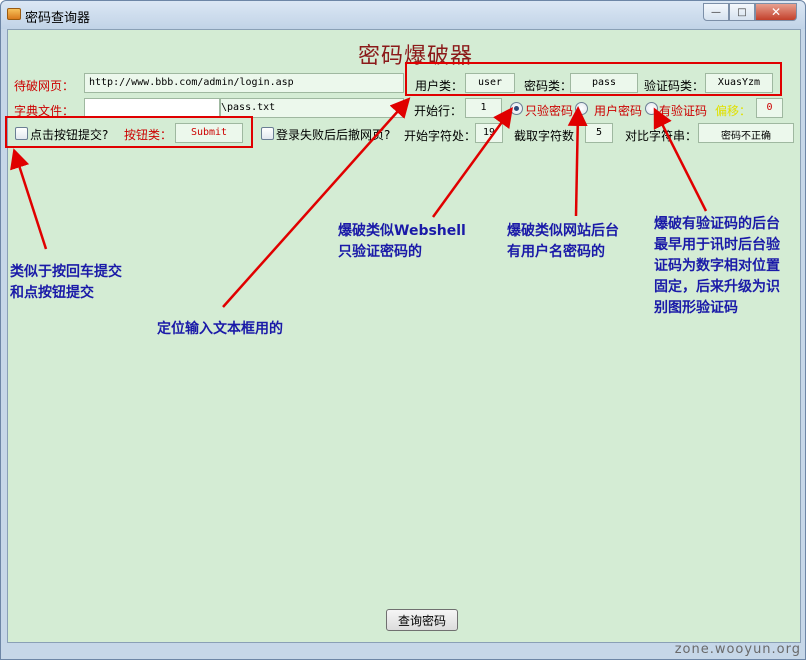 The height and width of the screenshot is (660, 806). I want to click on arrow-to-user-pass, so click(577, 161).